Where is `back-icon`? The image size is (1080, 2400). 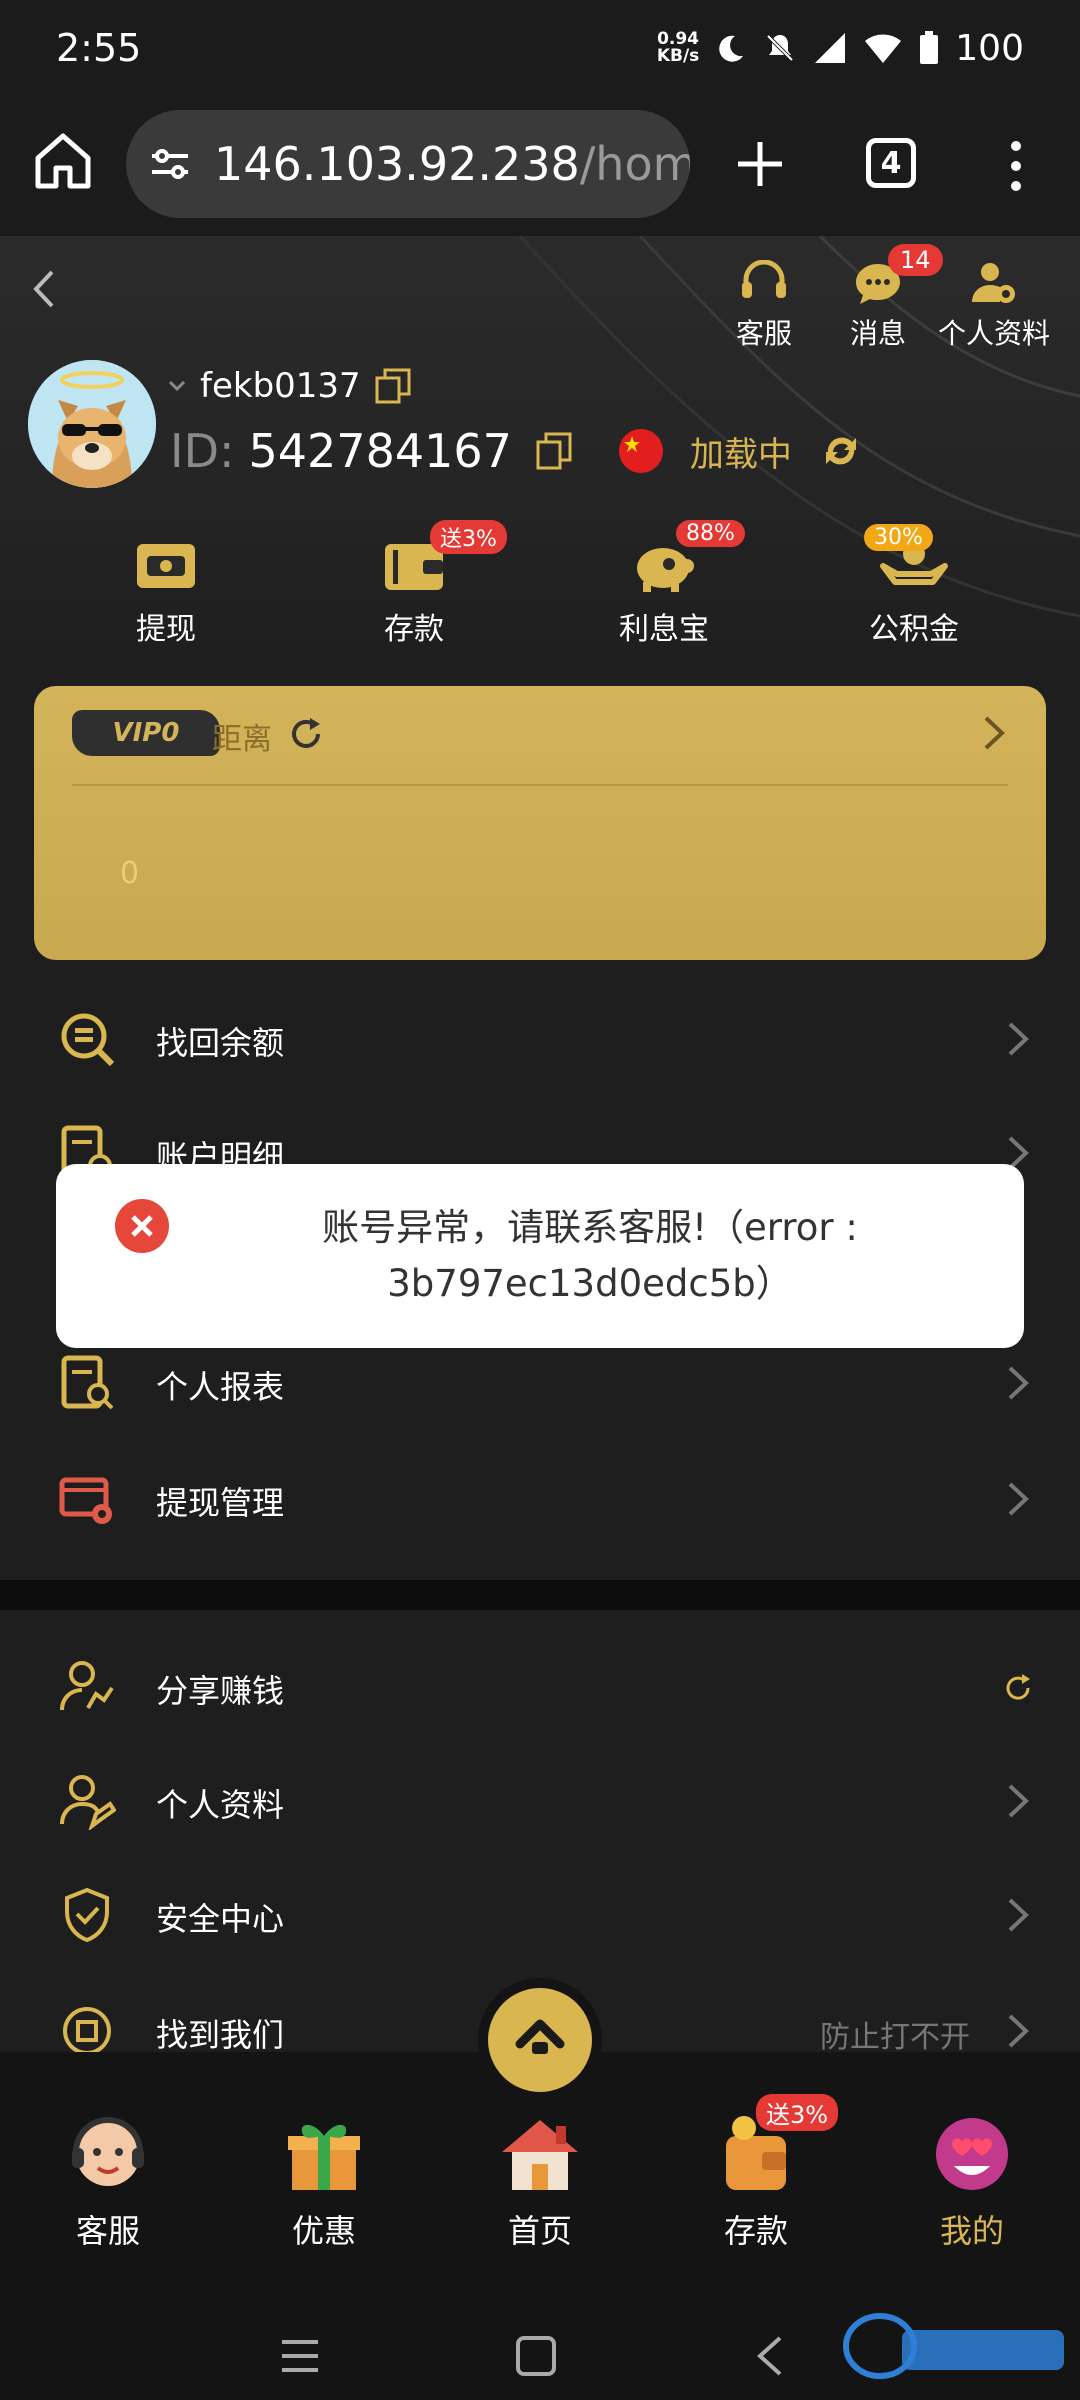 back-icon is located at coordinates (44, 289).